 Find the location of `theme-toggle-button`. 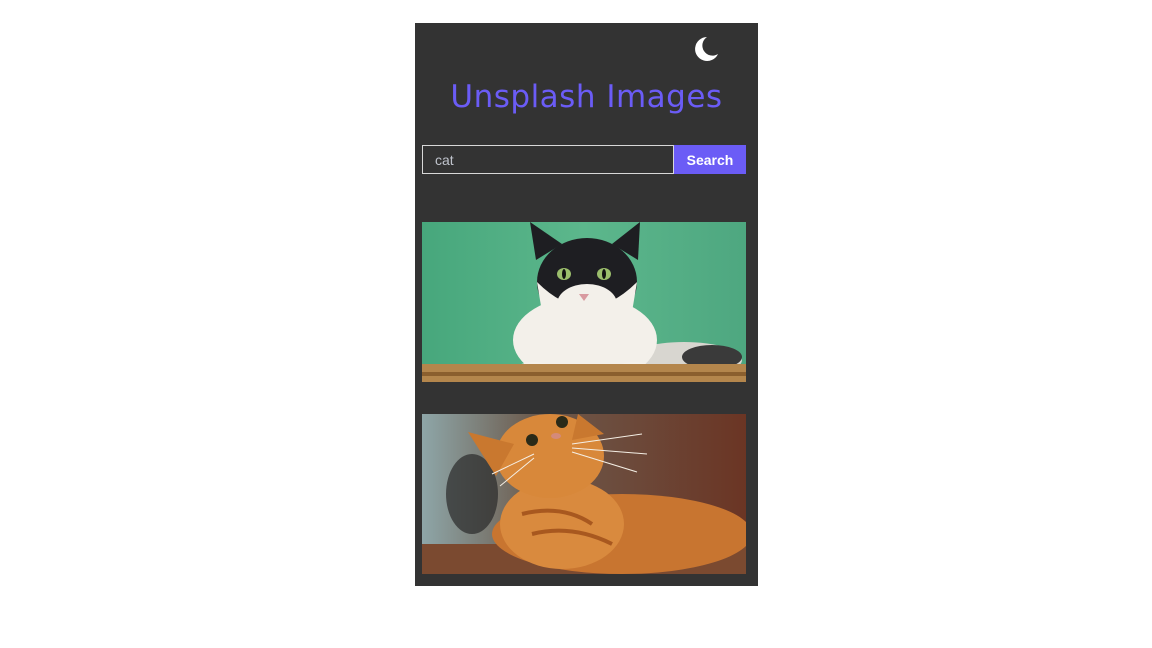

theme-toggle-button is located at coordinates (706, 49).